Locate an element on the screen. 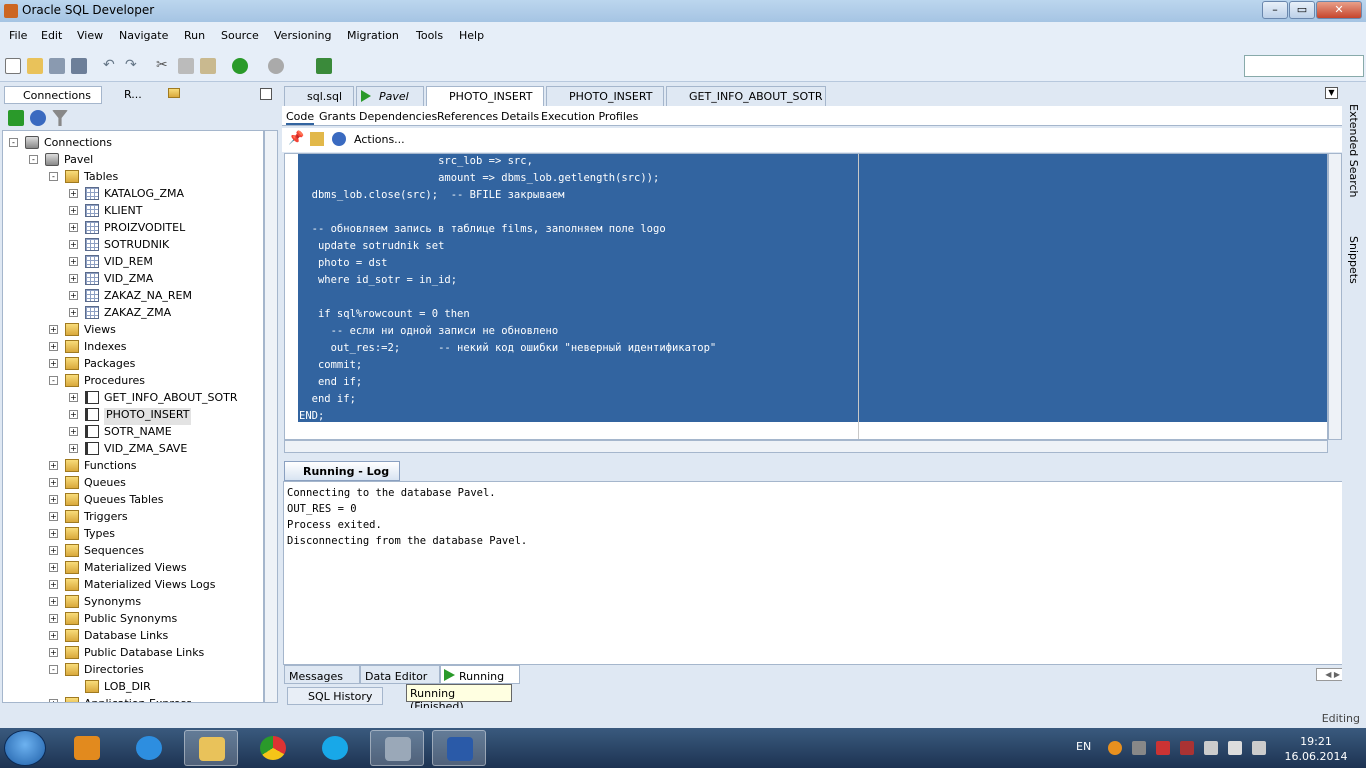  tree-node: Views is located at coordinates (100, 331).